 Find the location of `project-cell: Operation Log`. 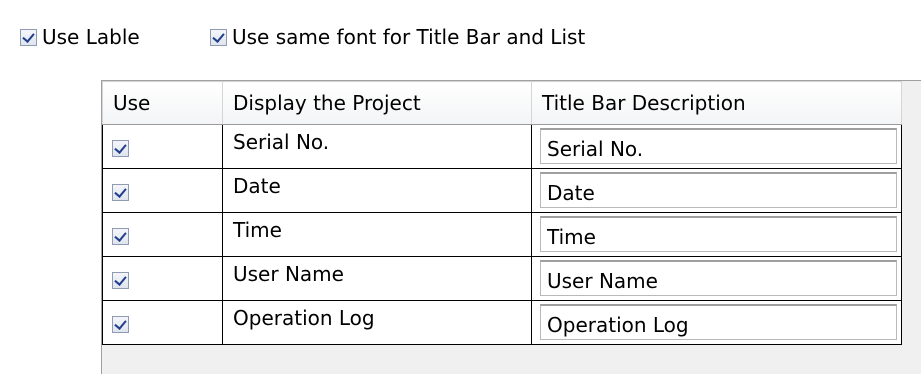

project-cell: Operation Log is located at coordinates (377, 322).